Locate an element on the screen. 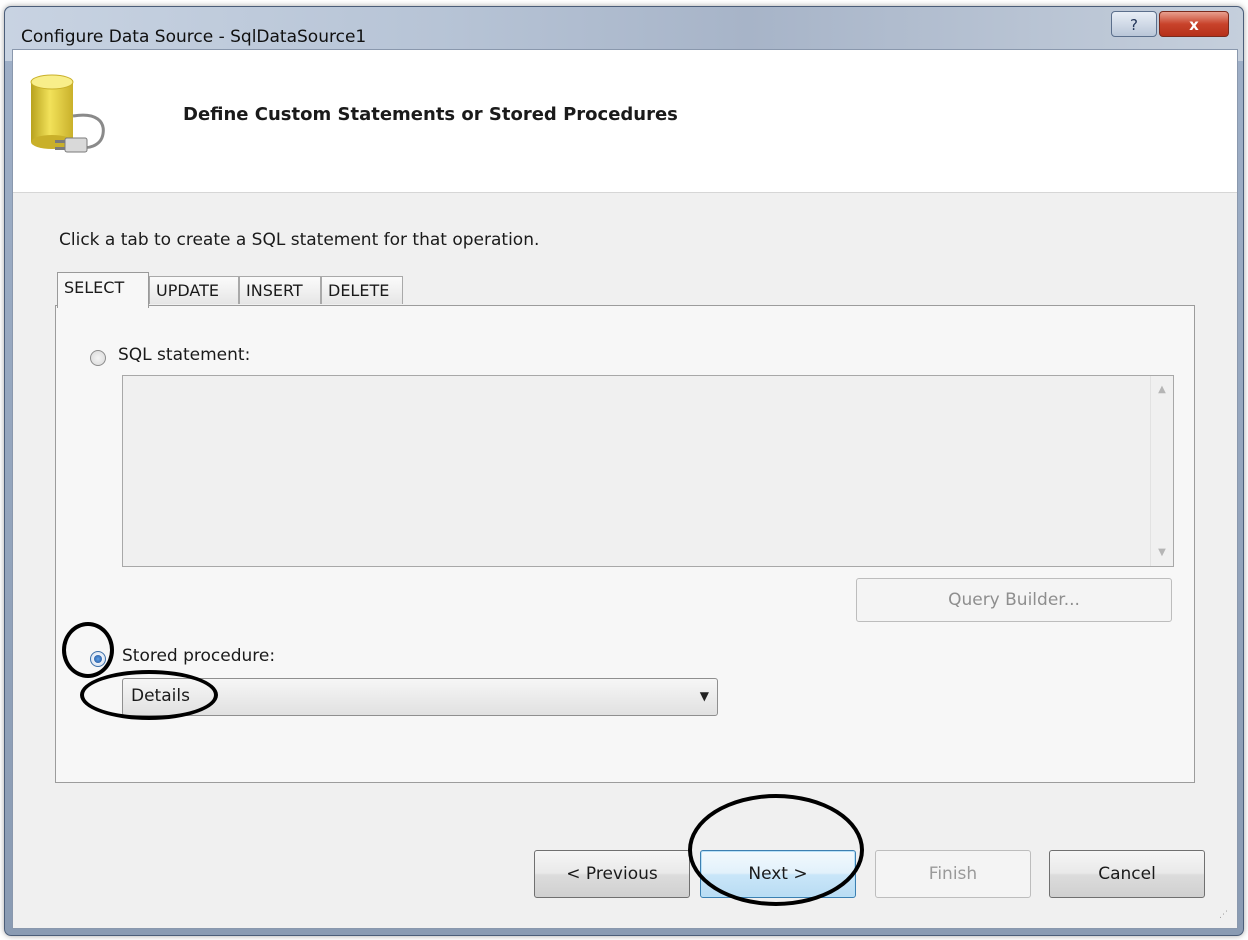  next-button: Next > is located at coordinates (778, 874).